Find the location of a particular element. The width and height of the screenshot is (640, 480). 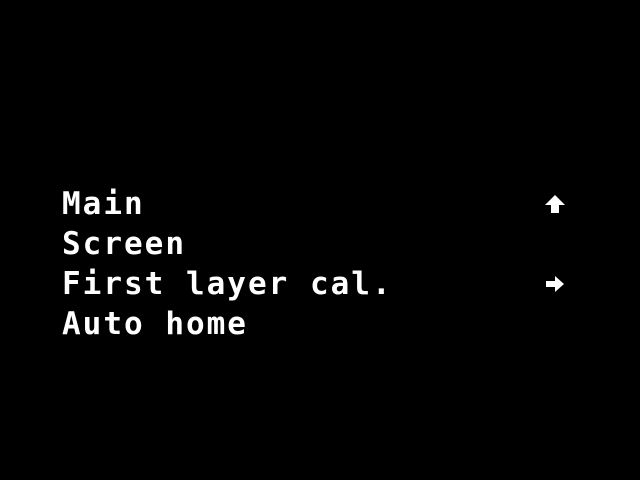

menu-item-screen: Screen is located at coordinates (322, 244).